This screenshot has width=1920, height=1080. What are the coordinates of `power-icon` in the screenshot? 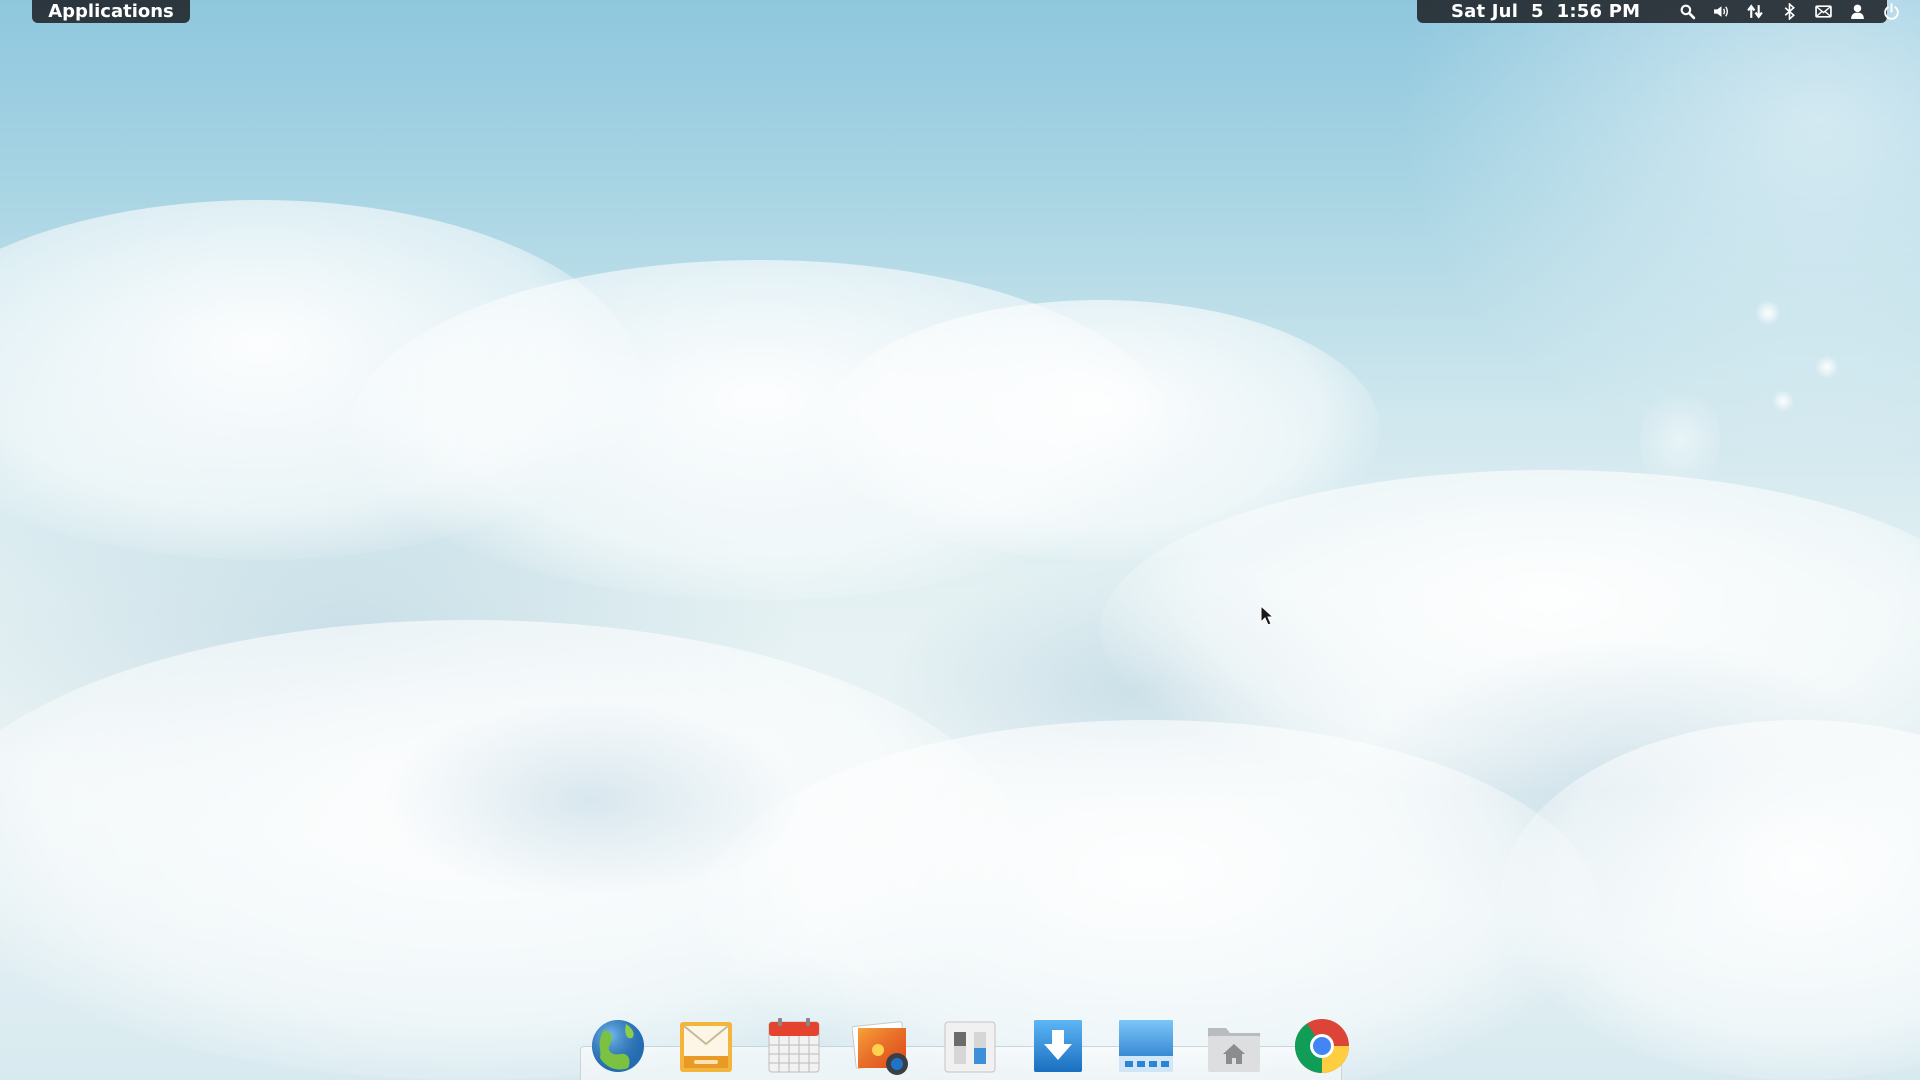 It's located at (1891, 11).